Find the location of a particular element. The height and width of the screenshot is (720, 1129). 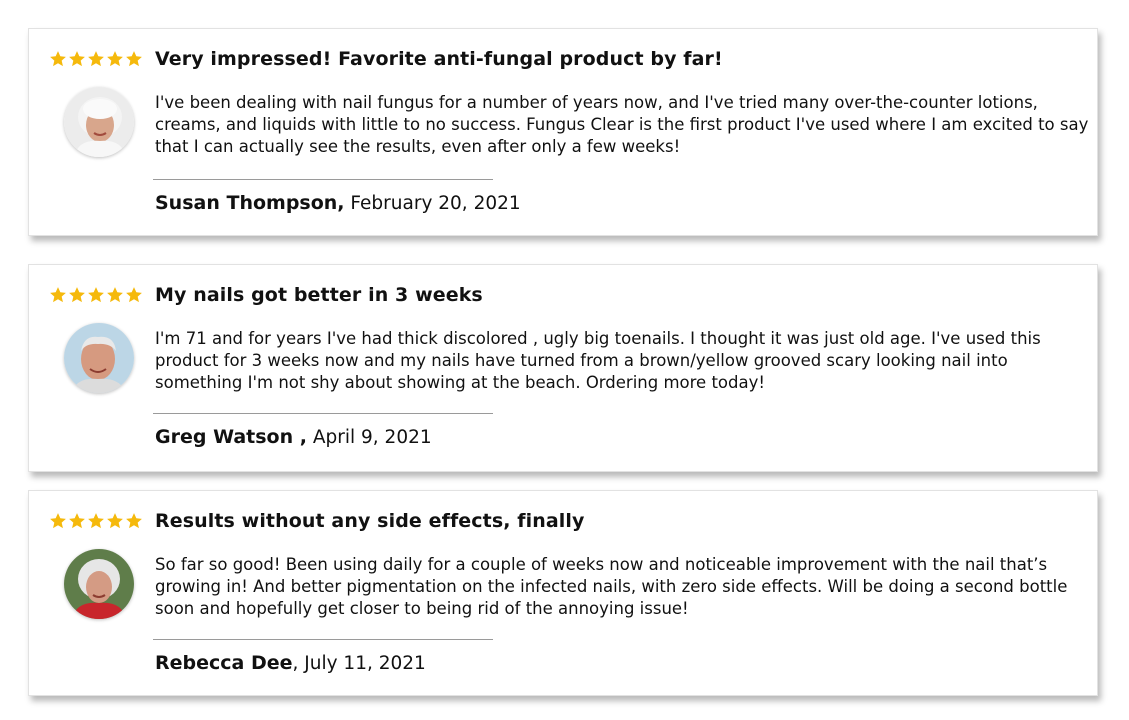

author-line: Susan Thompson, February 20, 2021 is located at coordinates (338, 203).